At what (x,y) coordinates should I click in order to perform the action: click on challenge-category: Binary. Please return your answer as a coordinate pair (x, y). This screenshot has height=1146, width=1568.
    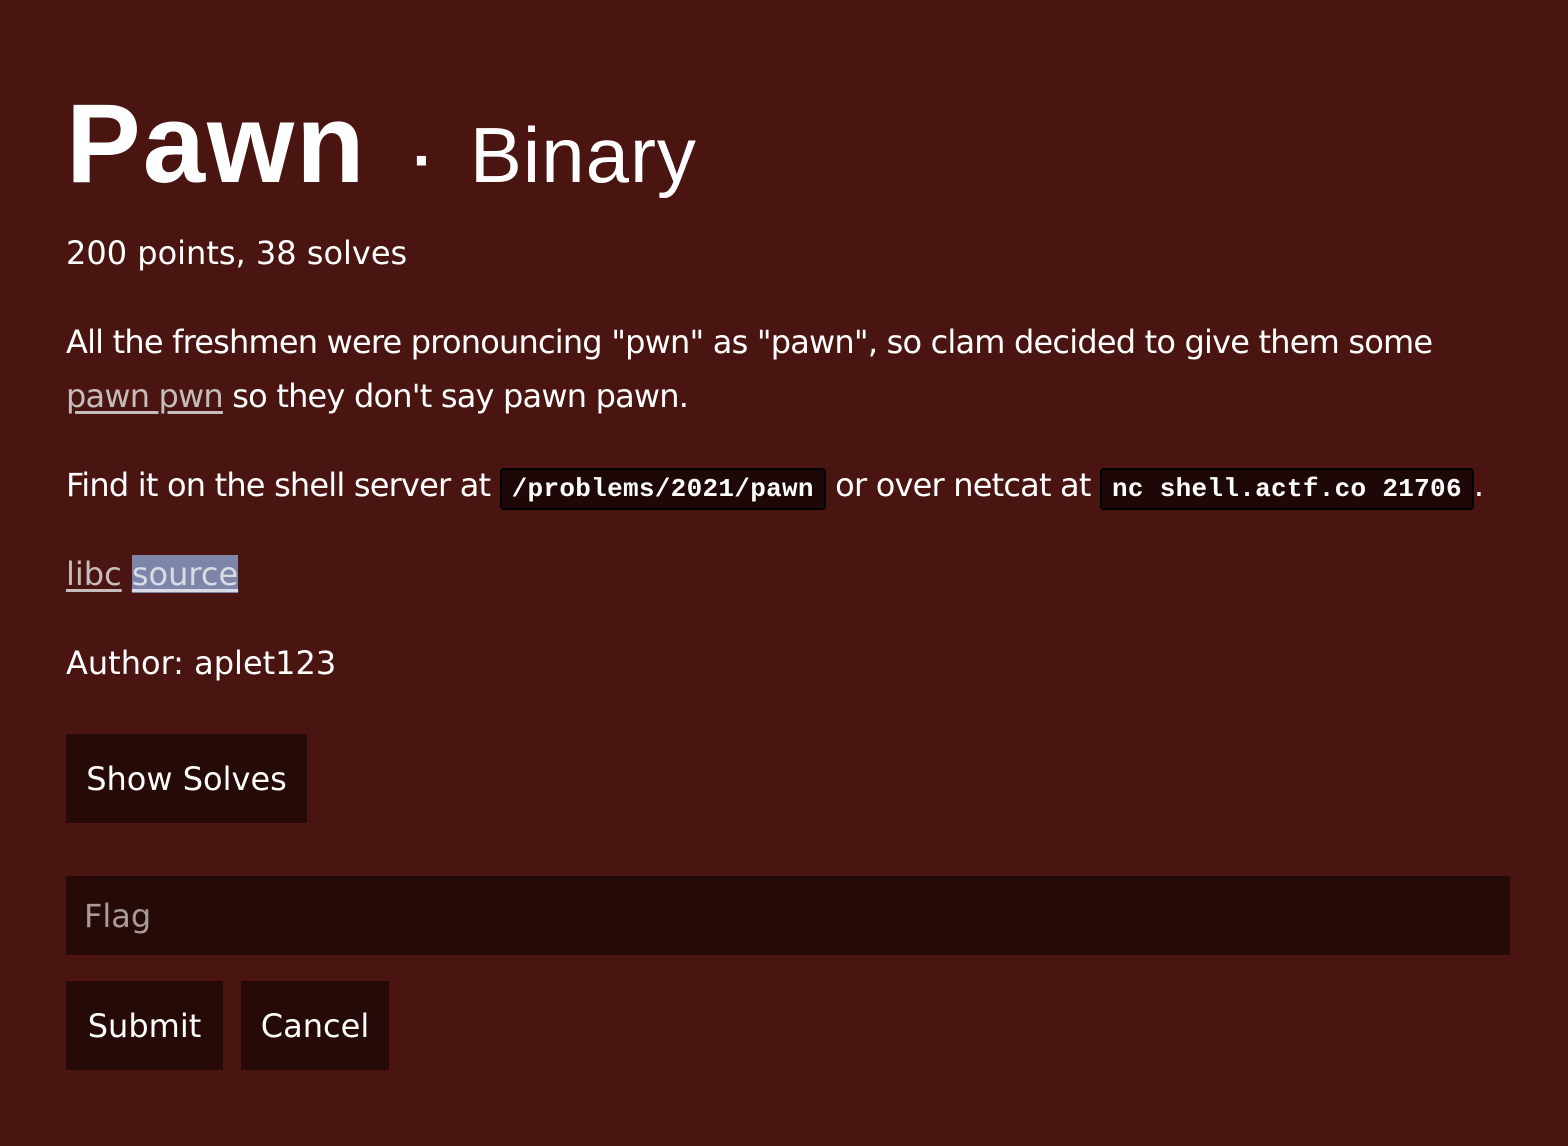
    Looking at the image, I should click on (583, 155).